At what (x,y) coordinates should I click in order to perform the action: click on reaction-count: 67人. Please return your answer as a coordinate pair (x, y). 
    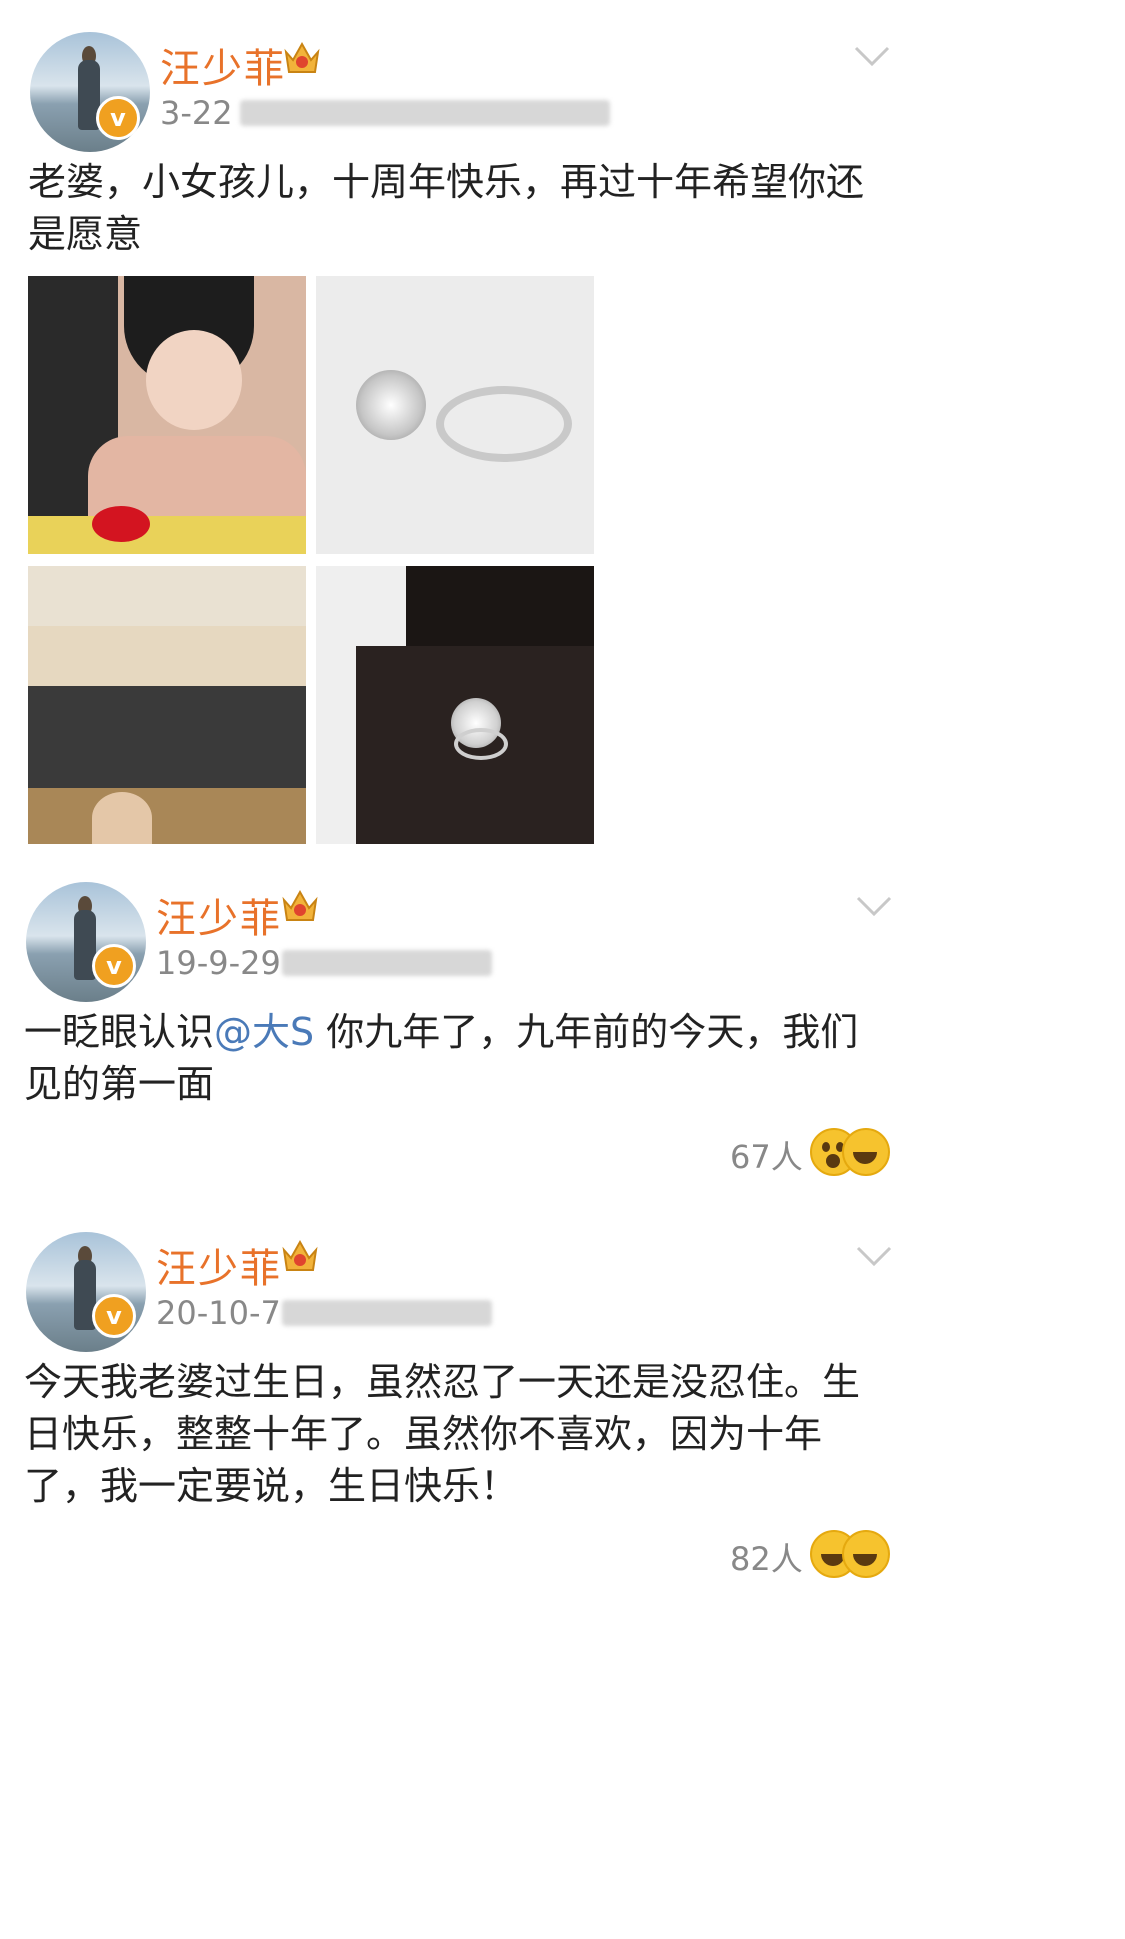
    Looking at the image, I should click on (766, 1155).